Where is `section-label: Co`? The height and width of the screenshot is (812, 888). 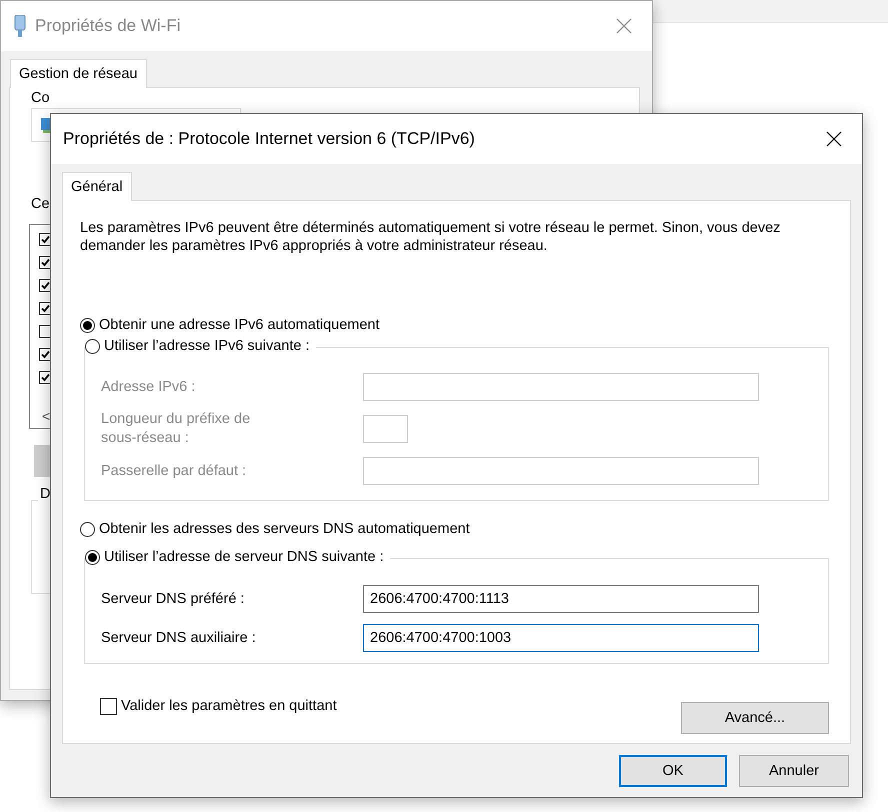
section-label: Co is located at coordinates (40, 98).